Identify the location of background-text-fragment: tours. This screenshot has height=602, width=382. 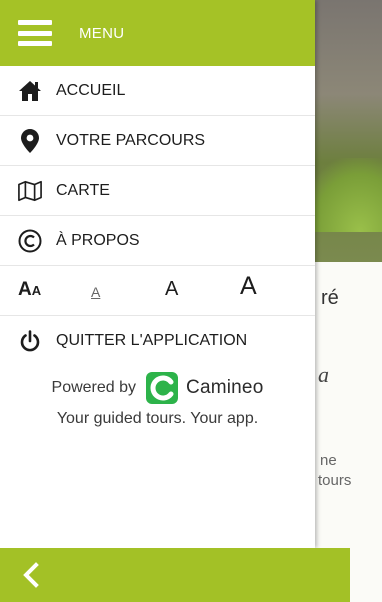
(335, 480).